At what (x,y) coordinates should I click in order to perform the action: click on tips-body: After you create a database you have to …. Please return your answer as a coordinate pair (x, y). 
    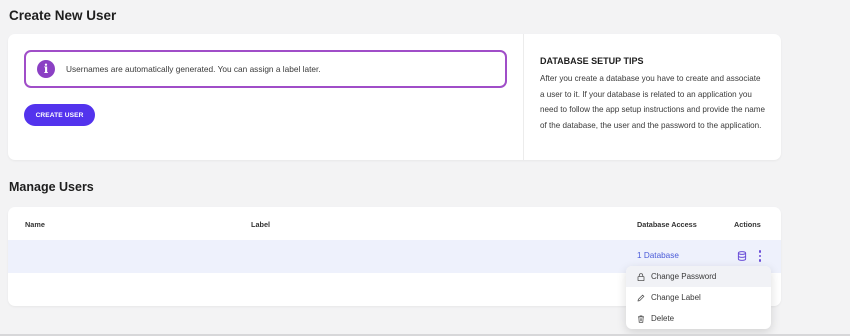
    Looking at the image, I should click on (652, 102).